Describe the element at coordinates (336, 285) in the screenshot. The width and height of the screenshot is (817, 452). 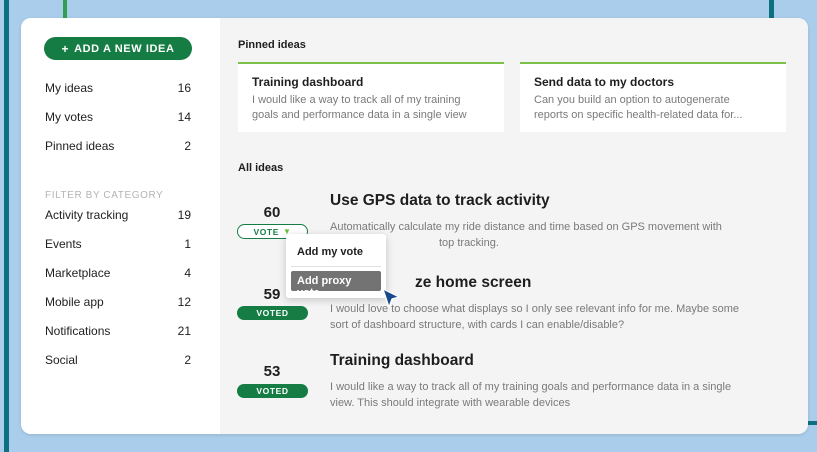
I see `add-proxy-vote-option: Add proxy vote` at that location.